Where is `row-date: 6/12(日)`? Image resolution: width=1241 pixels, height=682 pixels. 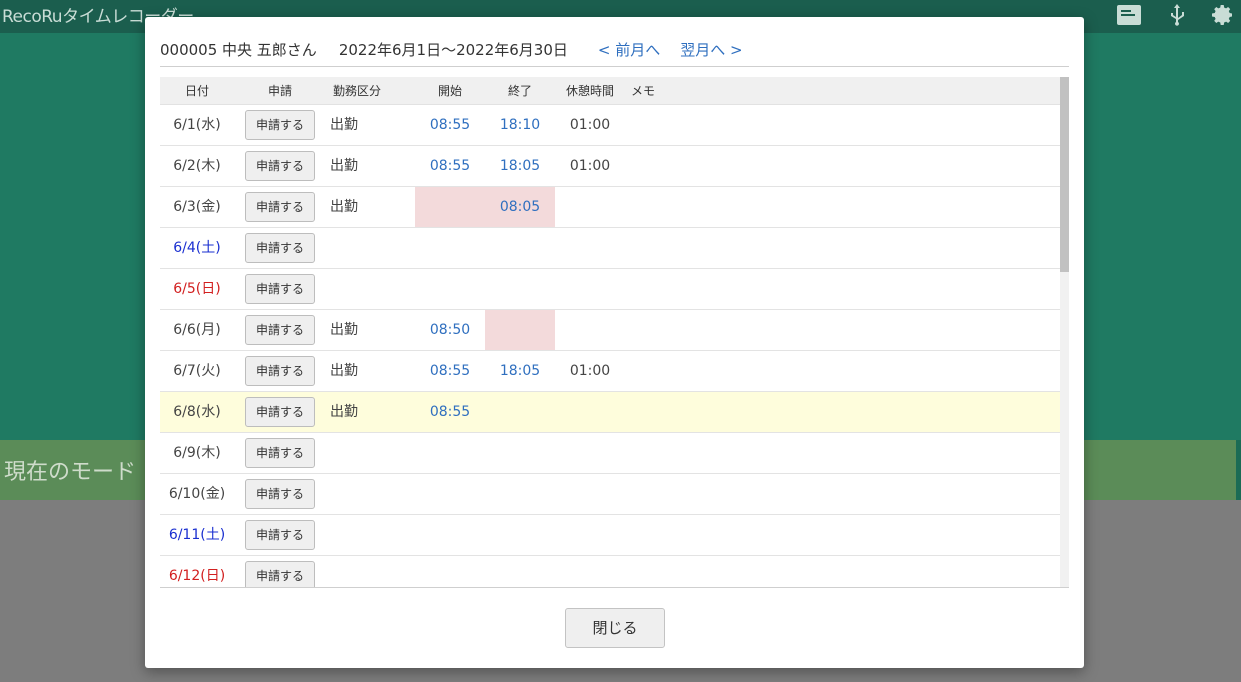
row-date: 6/12(日) is located at coordinates (197, 576).